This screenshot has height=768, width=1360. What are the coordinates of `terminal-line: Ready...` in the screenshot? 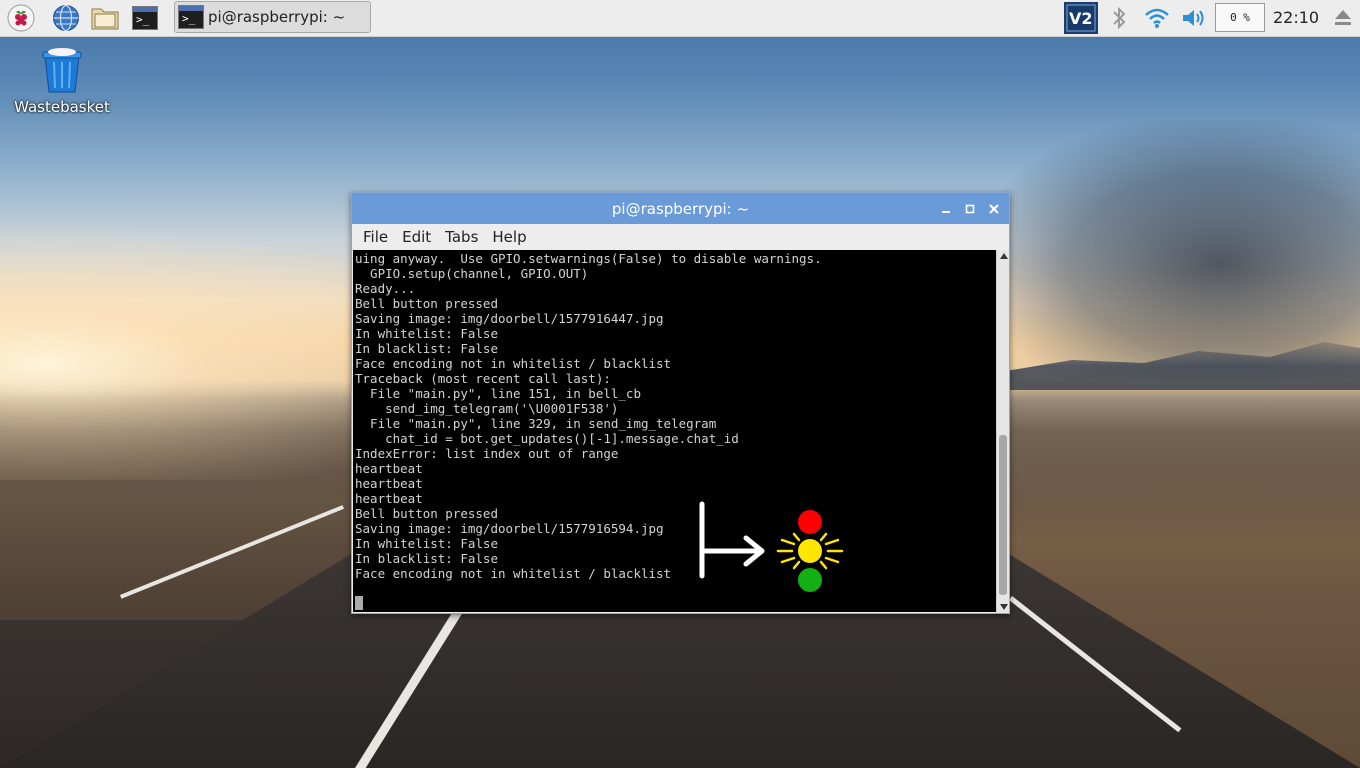 It's located at (385, 288).